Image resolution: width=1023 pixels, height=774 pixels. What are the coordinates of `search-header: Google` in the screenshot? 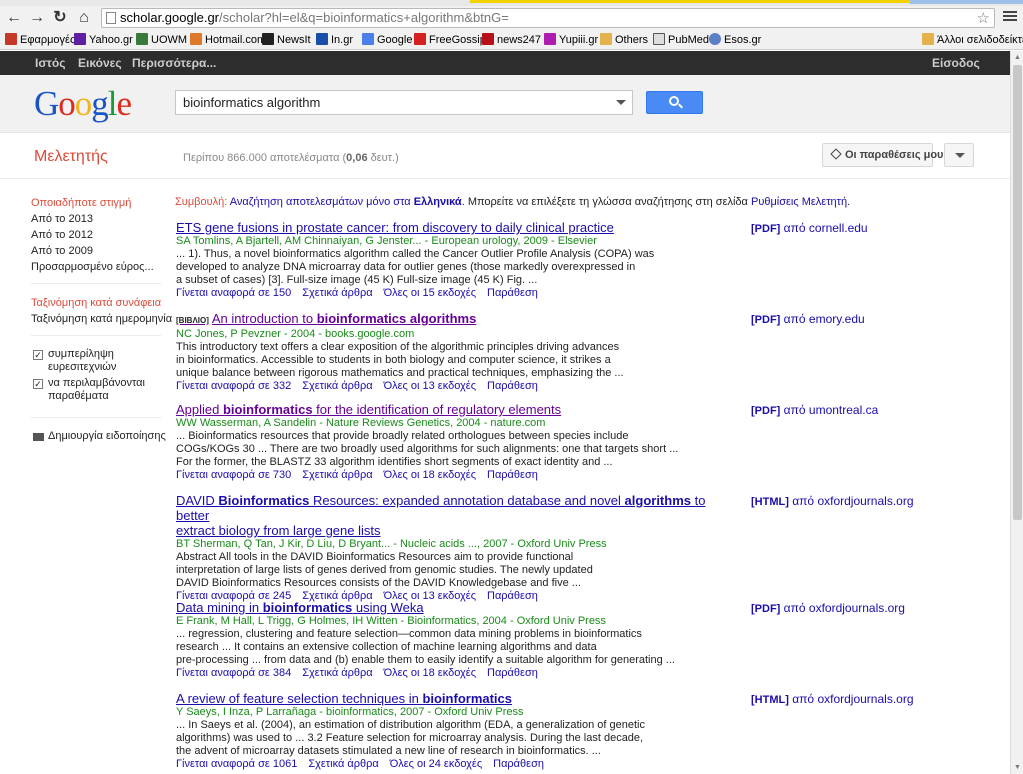 It's located at (505, 104).